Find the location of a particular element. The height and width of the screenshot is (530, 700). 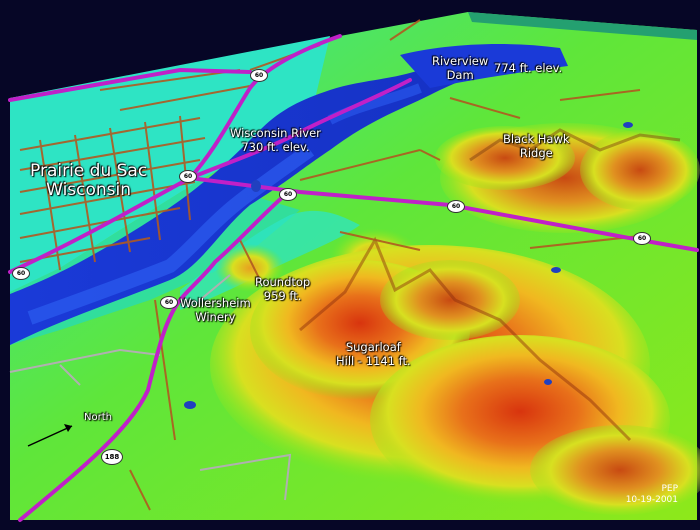

river-label: Wisconsin River 730 ft. elev. is located at coordinates (275, 140).